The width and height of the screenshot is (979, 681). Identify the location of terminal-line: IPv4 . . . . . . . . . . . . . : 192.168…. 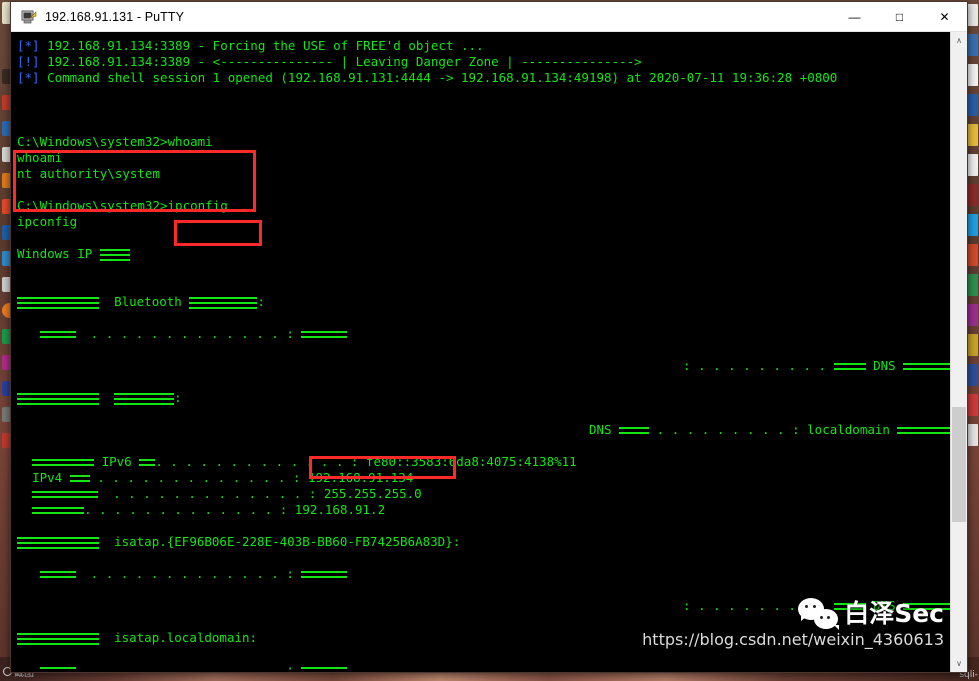
(223, 477).